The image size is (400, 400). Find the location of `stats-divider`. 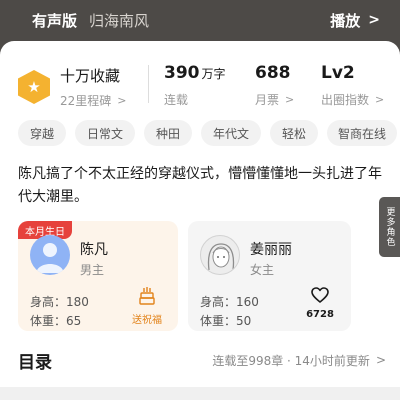

stats-divider is located at coordinates (148, 84).